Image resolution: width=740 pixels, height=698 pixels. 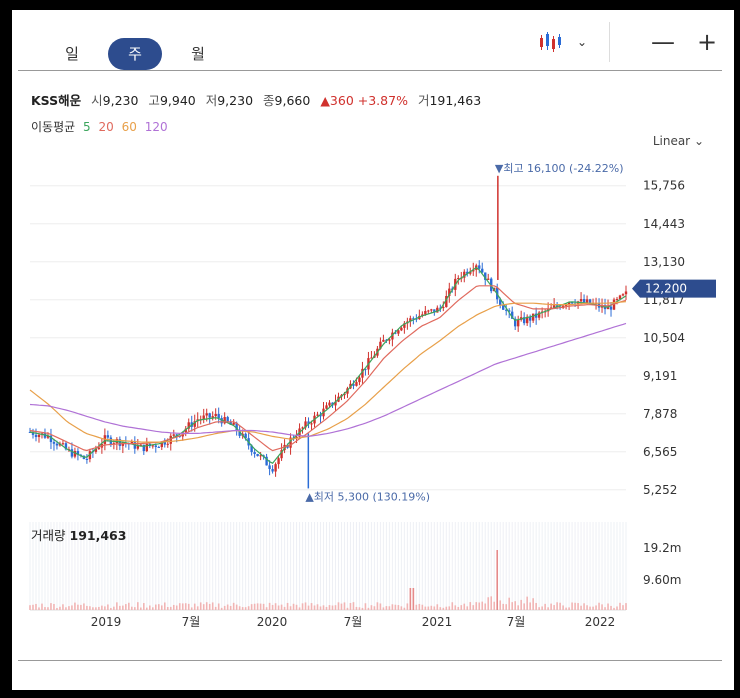 I want to click on ma120-line, so click(x=328, y=379).